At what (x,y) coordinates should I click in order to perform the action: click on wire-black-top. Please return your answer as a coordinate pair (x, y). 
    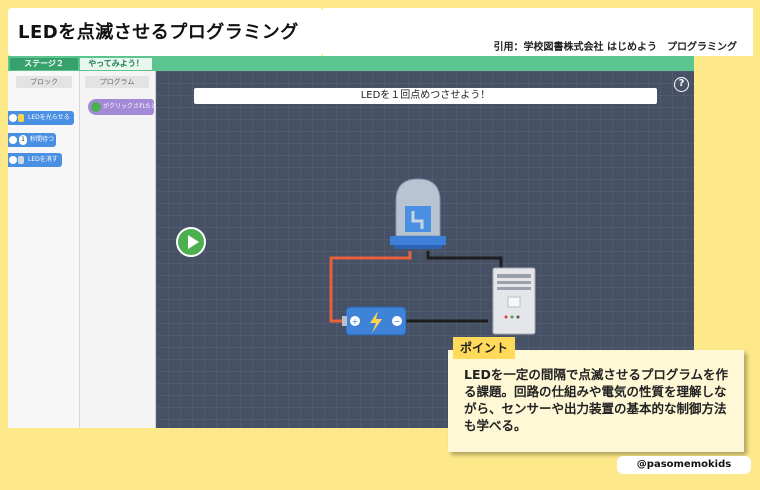
    Looking at the image, I should click on (464, 260).